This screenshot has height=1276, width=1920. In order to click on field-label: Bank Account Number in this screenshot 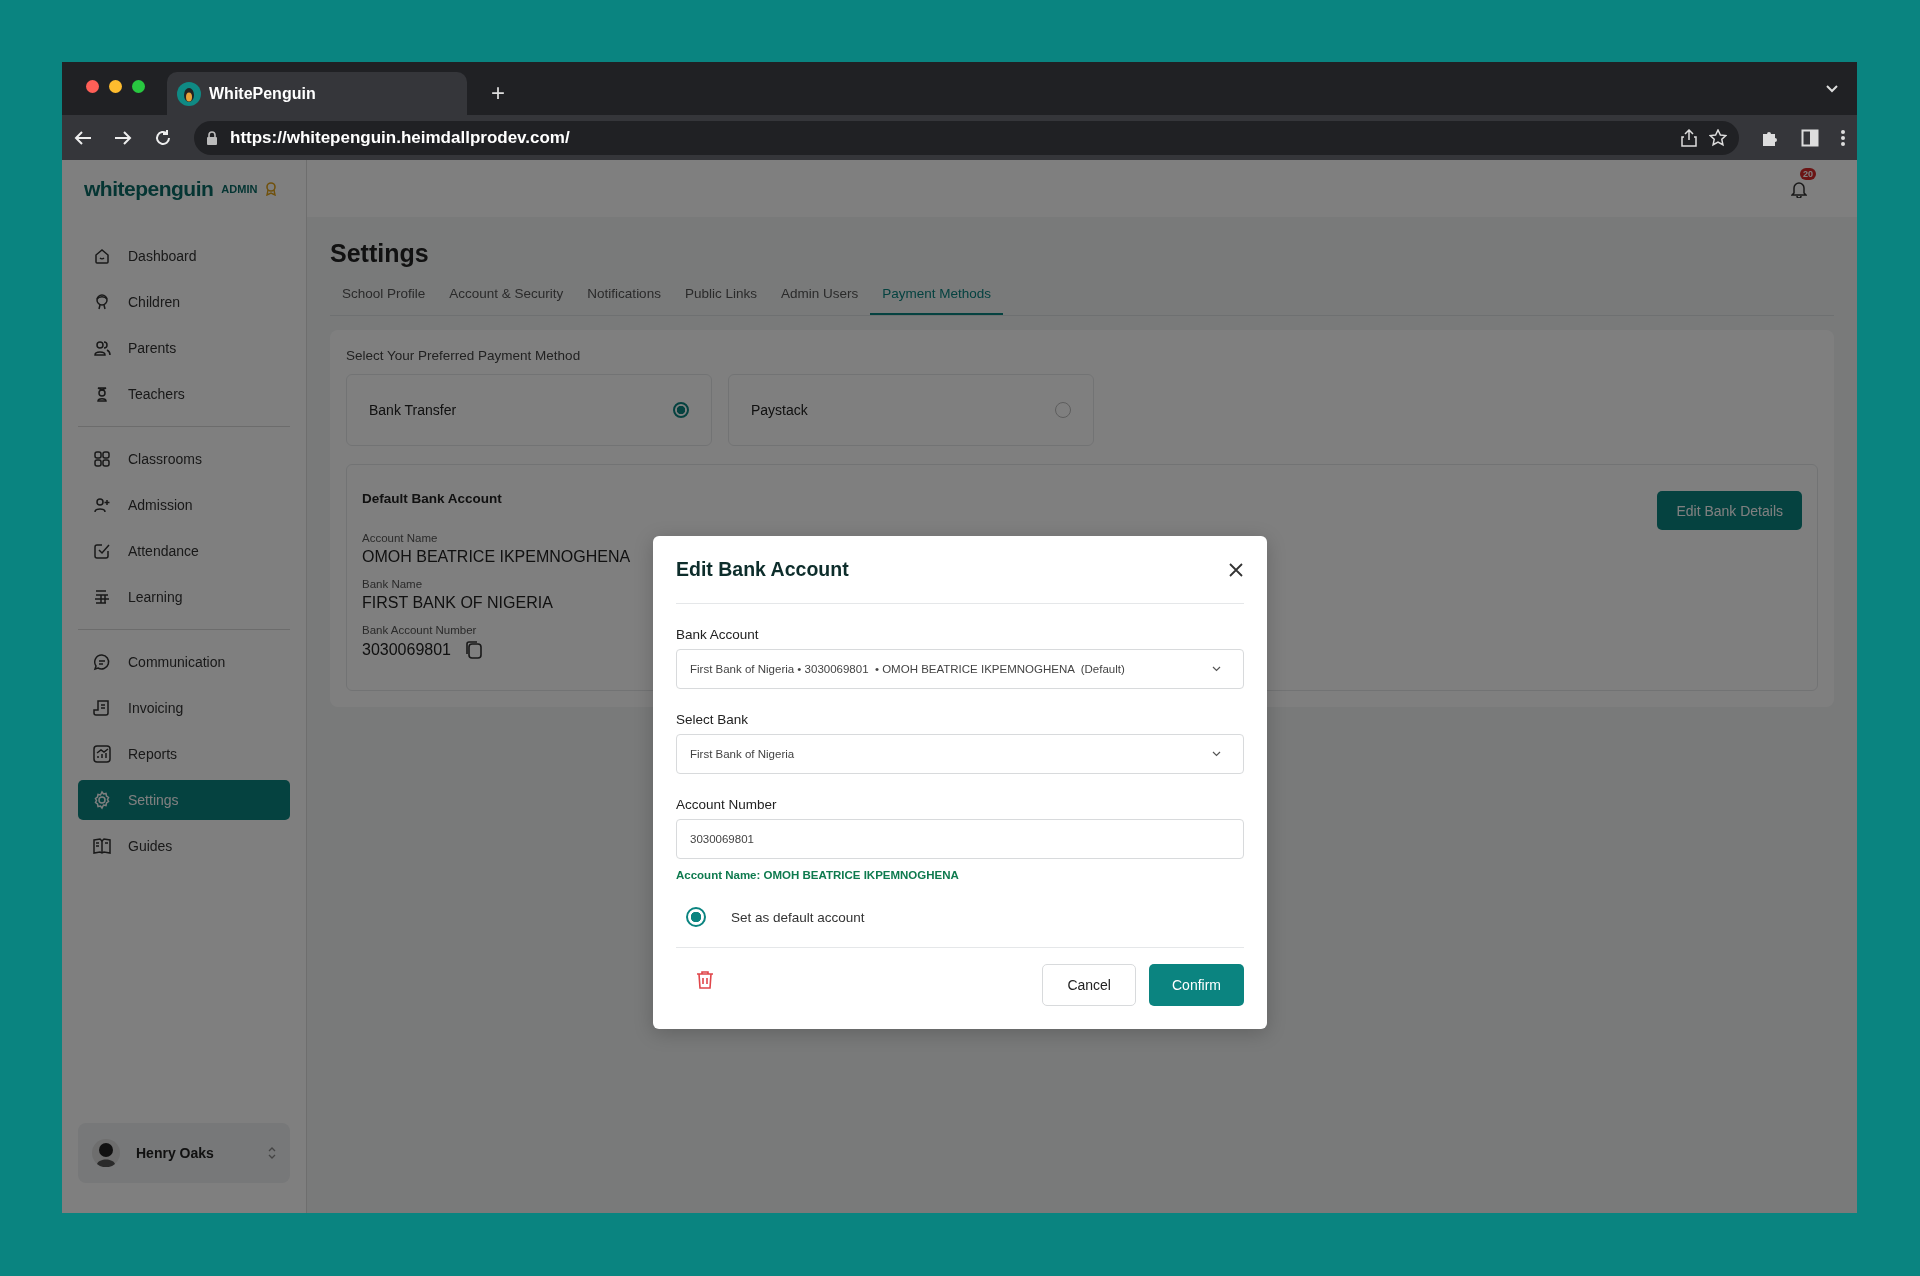, I will do `click(420, 630)`.